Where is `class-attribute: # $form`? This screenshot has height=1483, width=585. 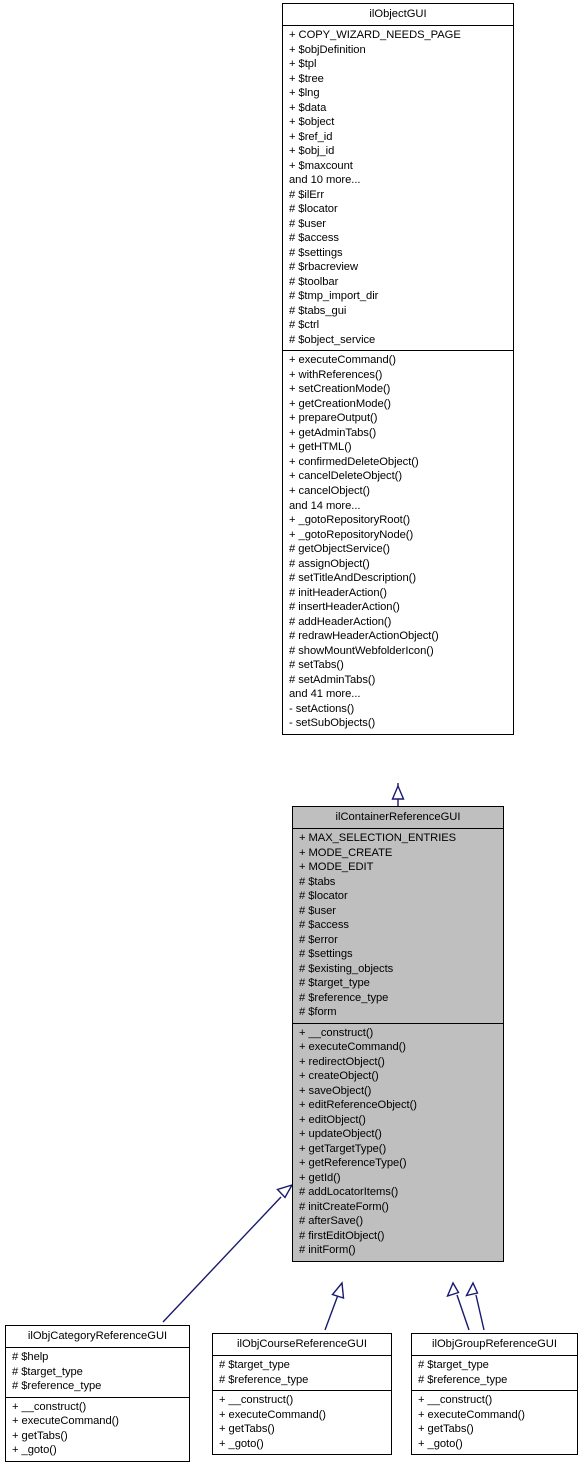
class-attribute: # $form is located at coordinates (318, 1012).